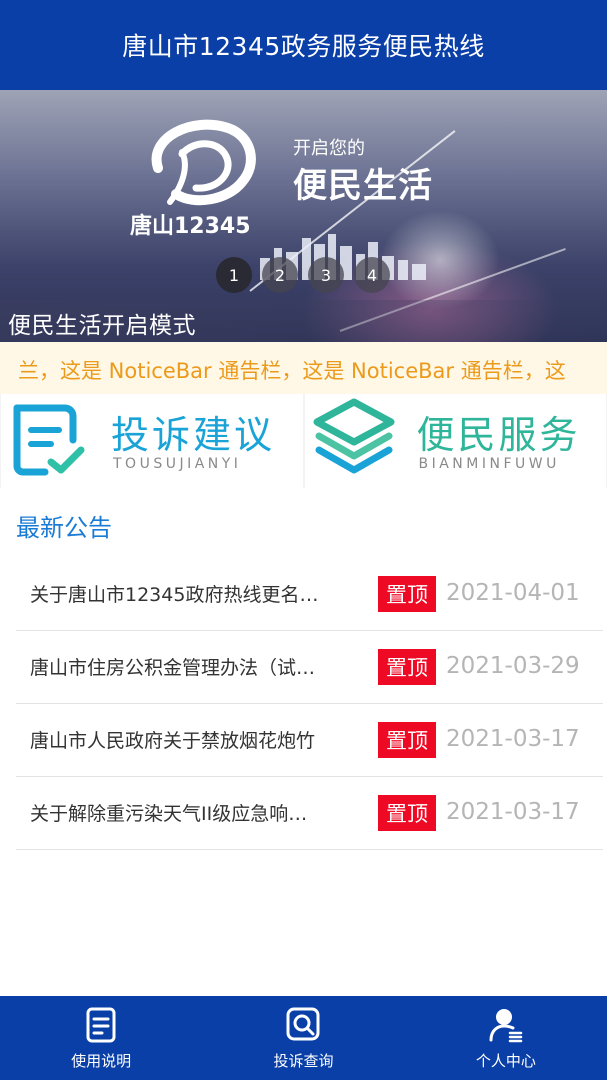  What do you see at coordinates (101, 1061) in the screenshot?
I see `tab-label: 使用说明` at bounding box center [101, 1061].